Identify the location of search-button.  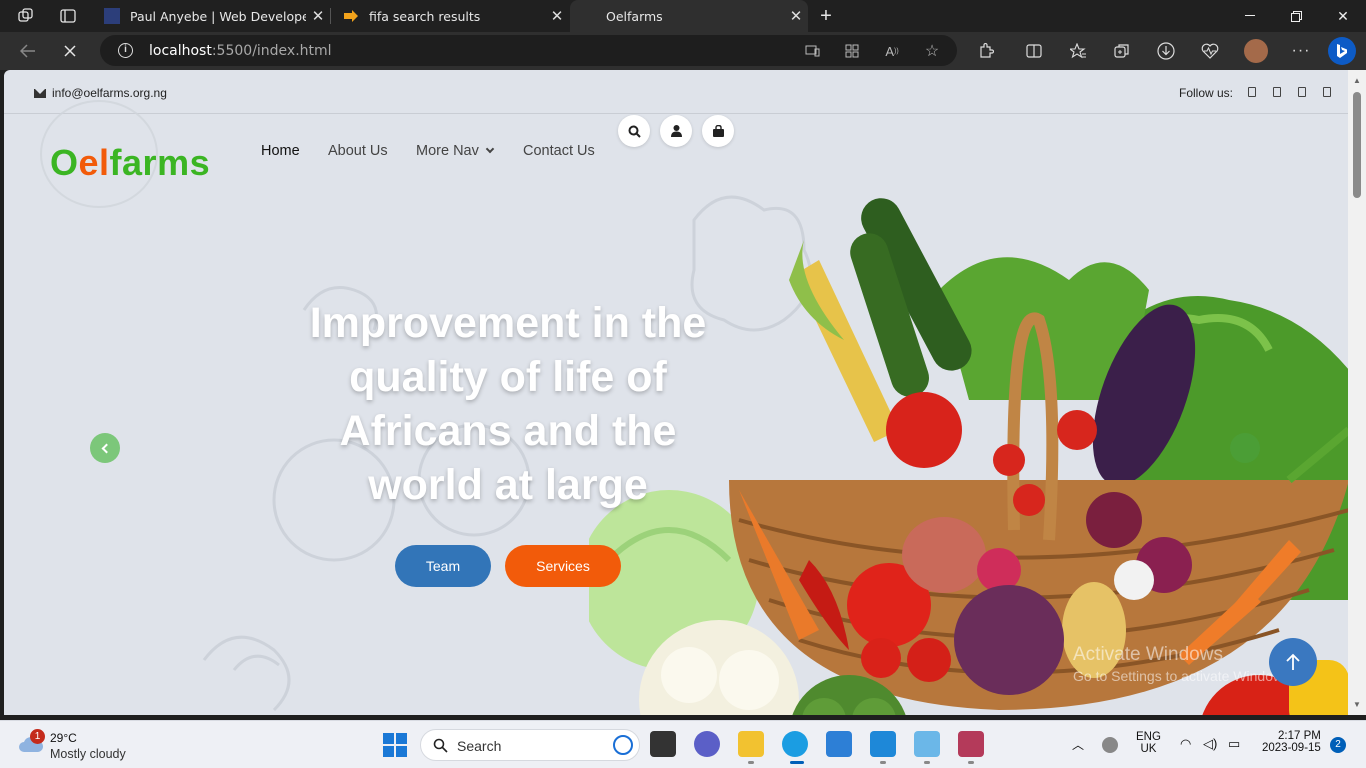
(634, 131).